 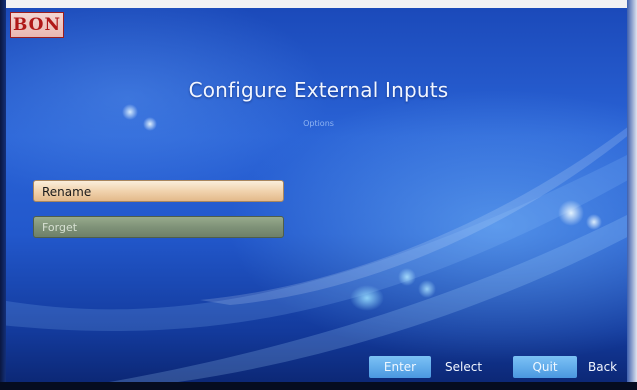 I want to click on menu-item-forget: Forget, so click(x=158, y=227).